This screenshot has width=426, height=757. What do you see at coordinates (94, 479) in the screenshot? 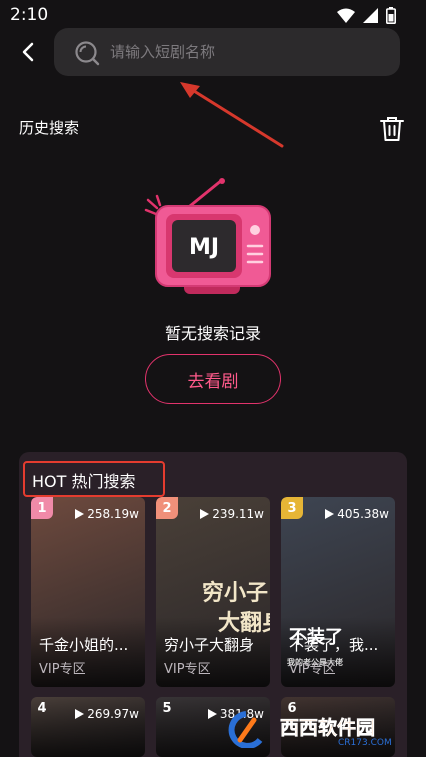
I see `hot-search-title: HOT 热门搜索` at bounding box center [94, 479].